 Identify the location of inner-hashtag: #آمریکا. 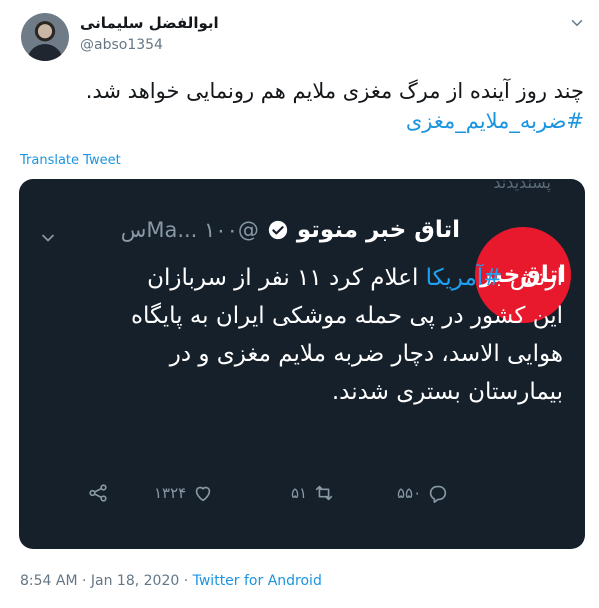
(464, 278).